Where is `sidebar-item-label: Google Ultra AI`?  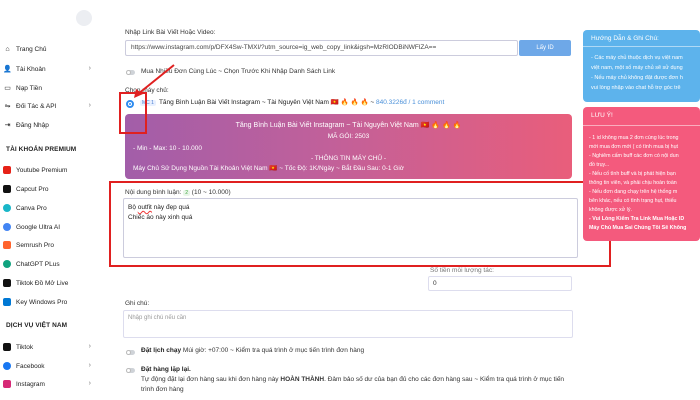
sidebar-item-label: Google Ultra AI is located at coordinates (38, 227).